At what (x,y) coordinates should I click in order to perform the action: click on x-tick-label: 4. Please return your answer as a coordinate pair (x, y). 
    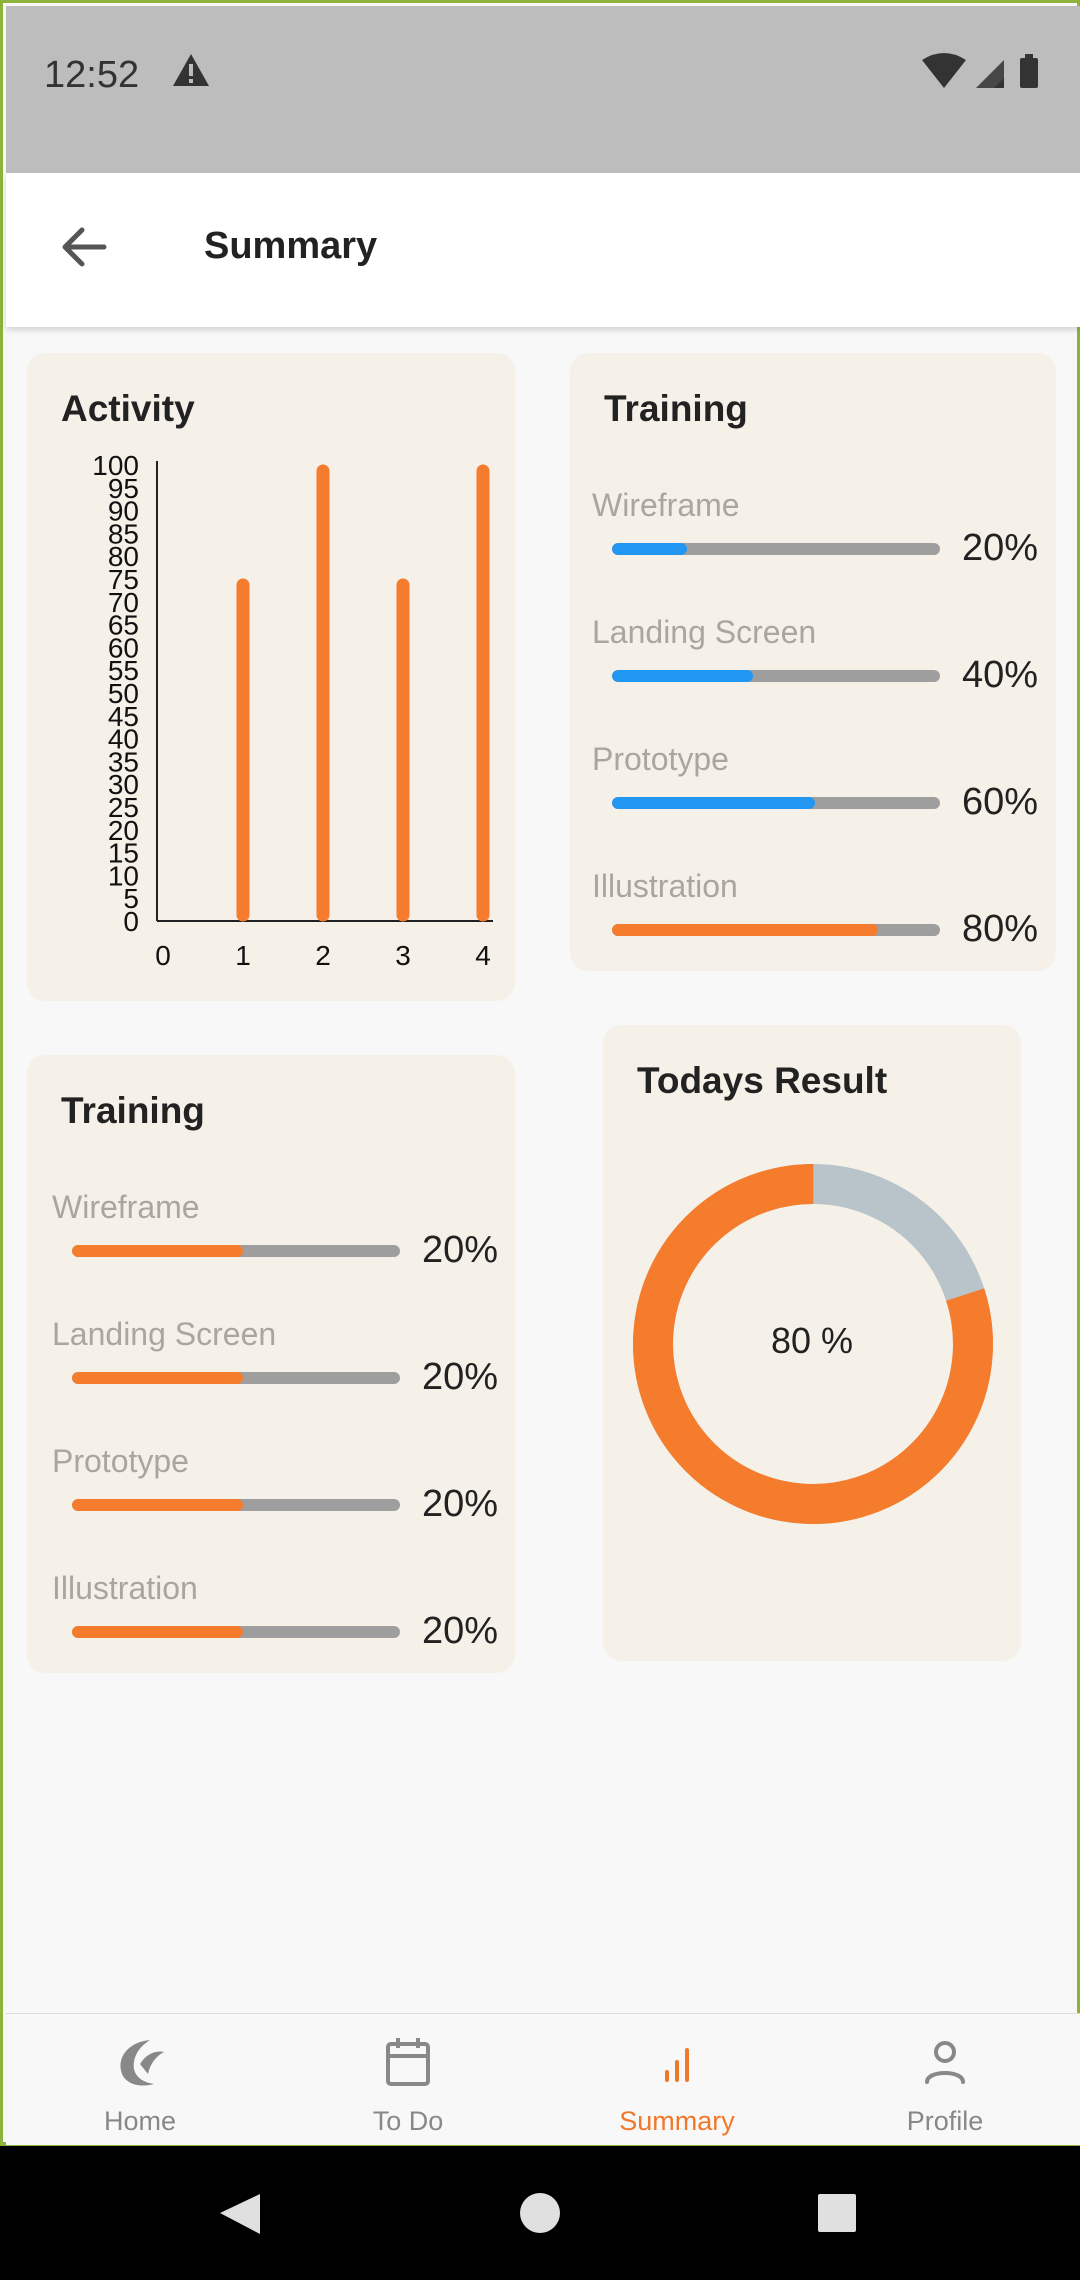
    Looking at the image, I should click on (483, 955).